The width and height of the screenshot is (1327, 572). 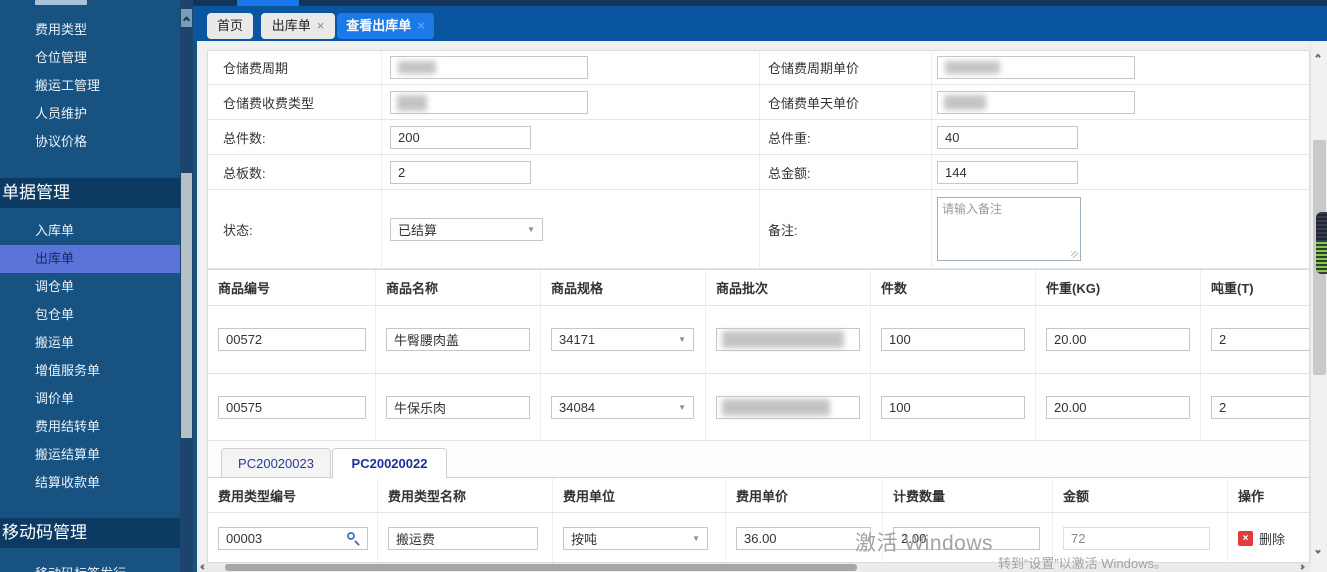 What do you see at coordinates (293, 495) in the screenshot?
I see `column-header: 费用类型编号` at bounding box center [293, 495].